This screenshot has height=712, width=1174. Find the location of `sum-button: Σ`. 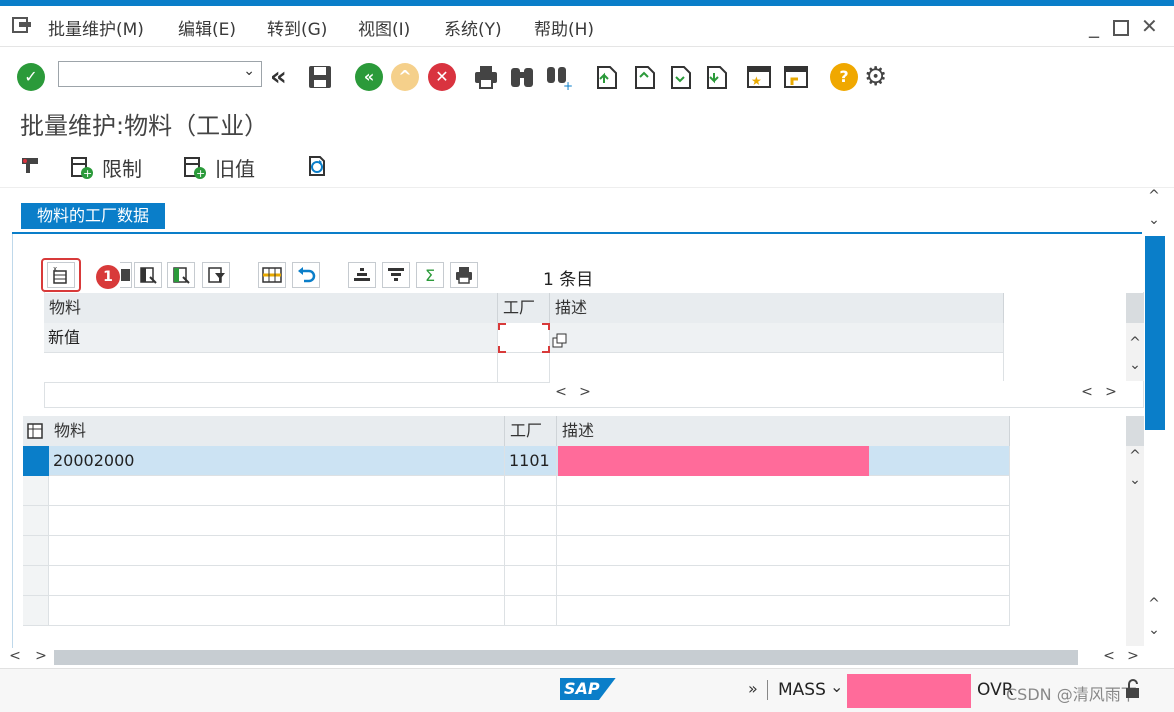

sum-button: Σ is located at coordinates (430, 275).